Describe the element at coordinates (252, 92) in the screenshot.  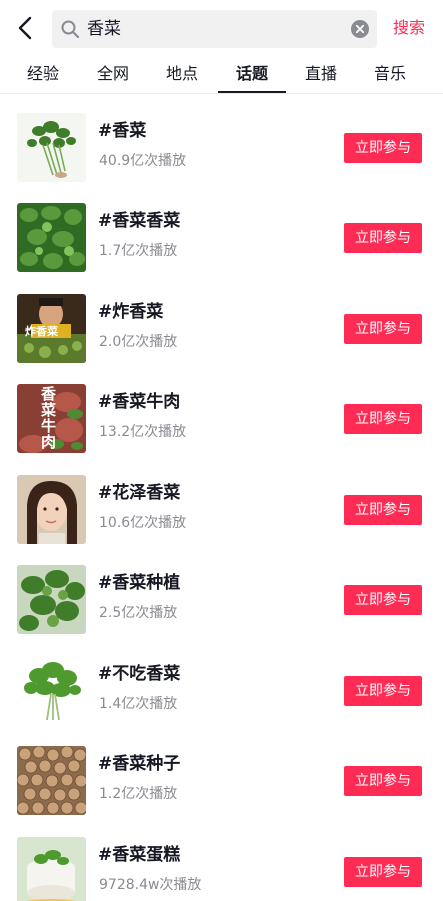
I see `active-tab-indicator` at that location.